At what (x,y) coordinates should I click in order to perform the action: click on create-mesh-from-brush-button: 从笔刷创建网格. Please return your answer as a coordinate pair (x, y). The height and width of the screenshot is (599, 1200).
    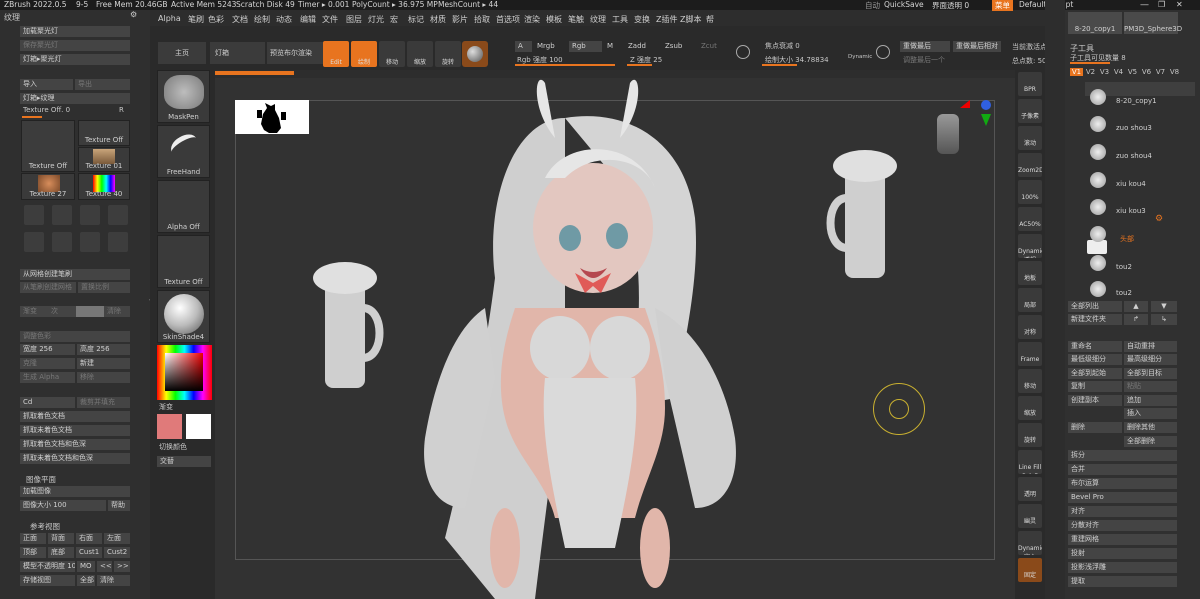
    Looking at the image, I should click on (48, 287).